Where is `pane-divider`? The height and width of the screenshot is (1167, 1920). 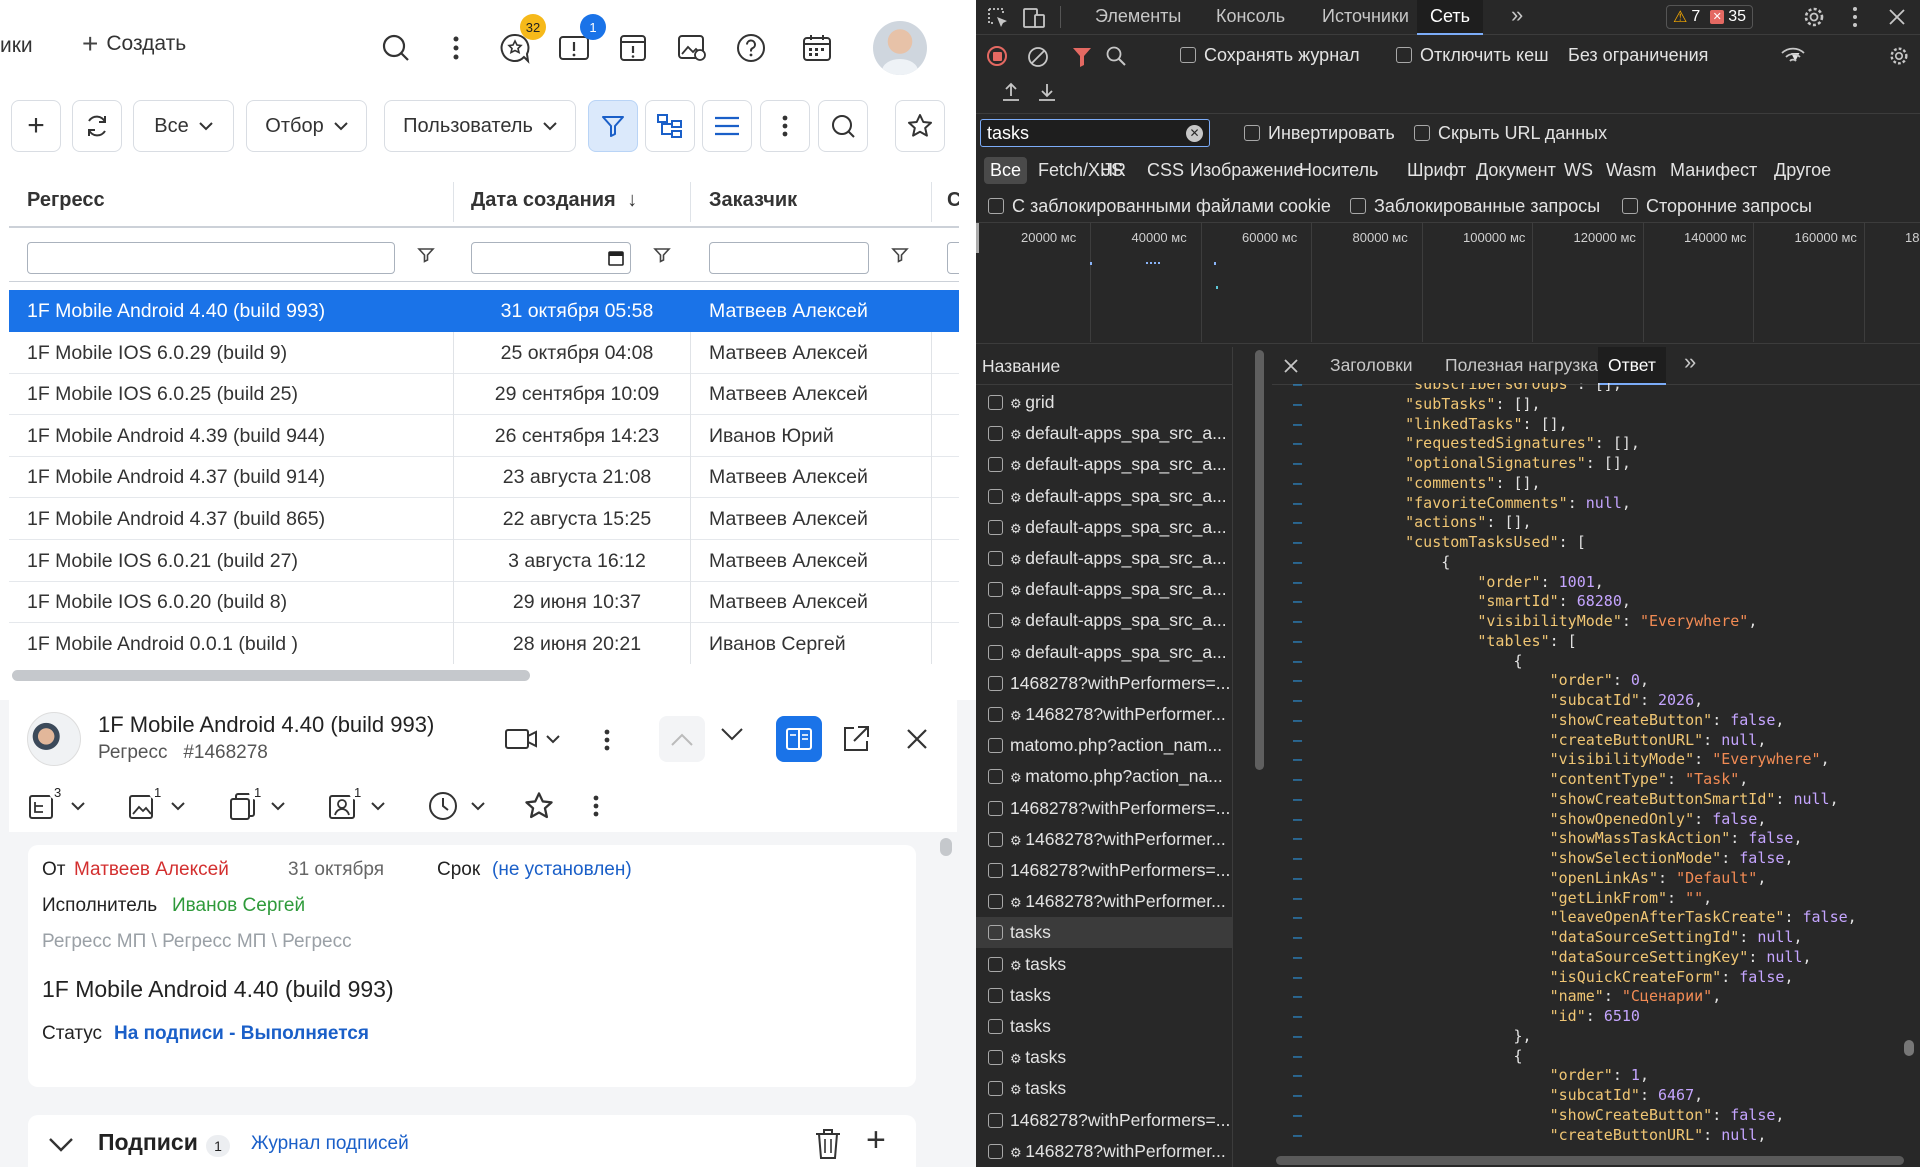 pane-divider is located at coordinates (1232, 757).